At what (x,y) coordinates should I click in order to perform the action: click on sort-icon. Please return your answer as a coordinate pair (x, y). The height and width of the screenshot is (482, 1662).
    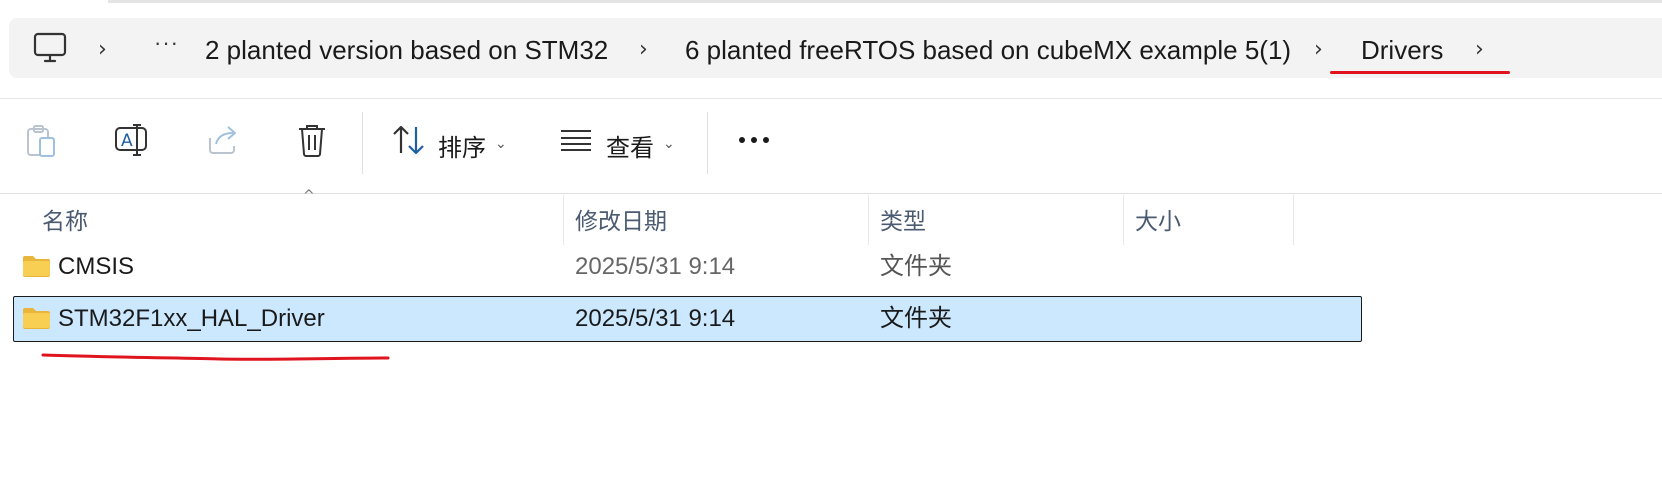
    Looking at the image, I should click on (409, 140).